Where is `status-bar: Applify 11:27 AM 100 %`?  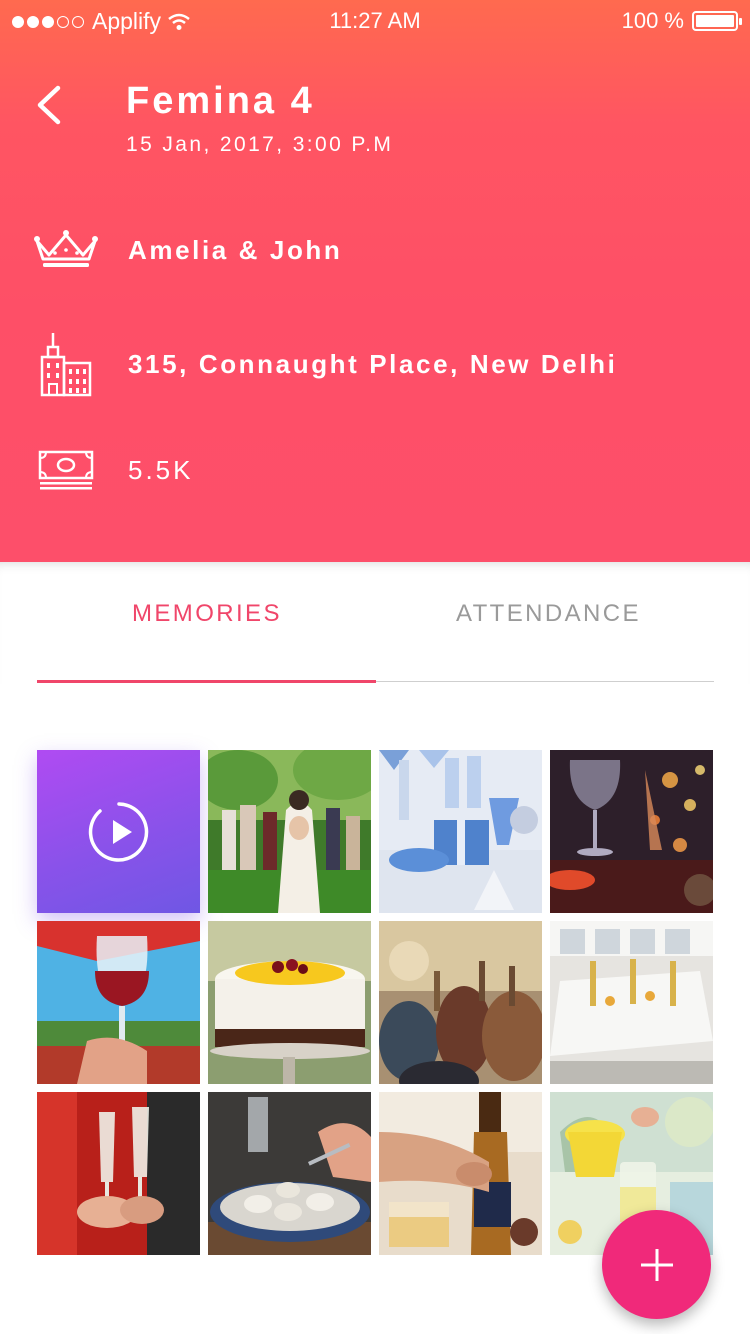
status-bar: Applify 11:27 AM 100 % is located at coordinates (375, 21).